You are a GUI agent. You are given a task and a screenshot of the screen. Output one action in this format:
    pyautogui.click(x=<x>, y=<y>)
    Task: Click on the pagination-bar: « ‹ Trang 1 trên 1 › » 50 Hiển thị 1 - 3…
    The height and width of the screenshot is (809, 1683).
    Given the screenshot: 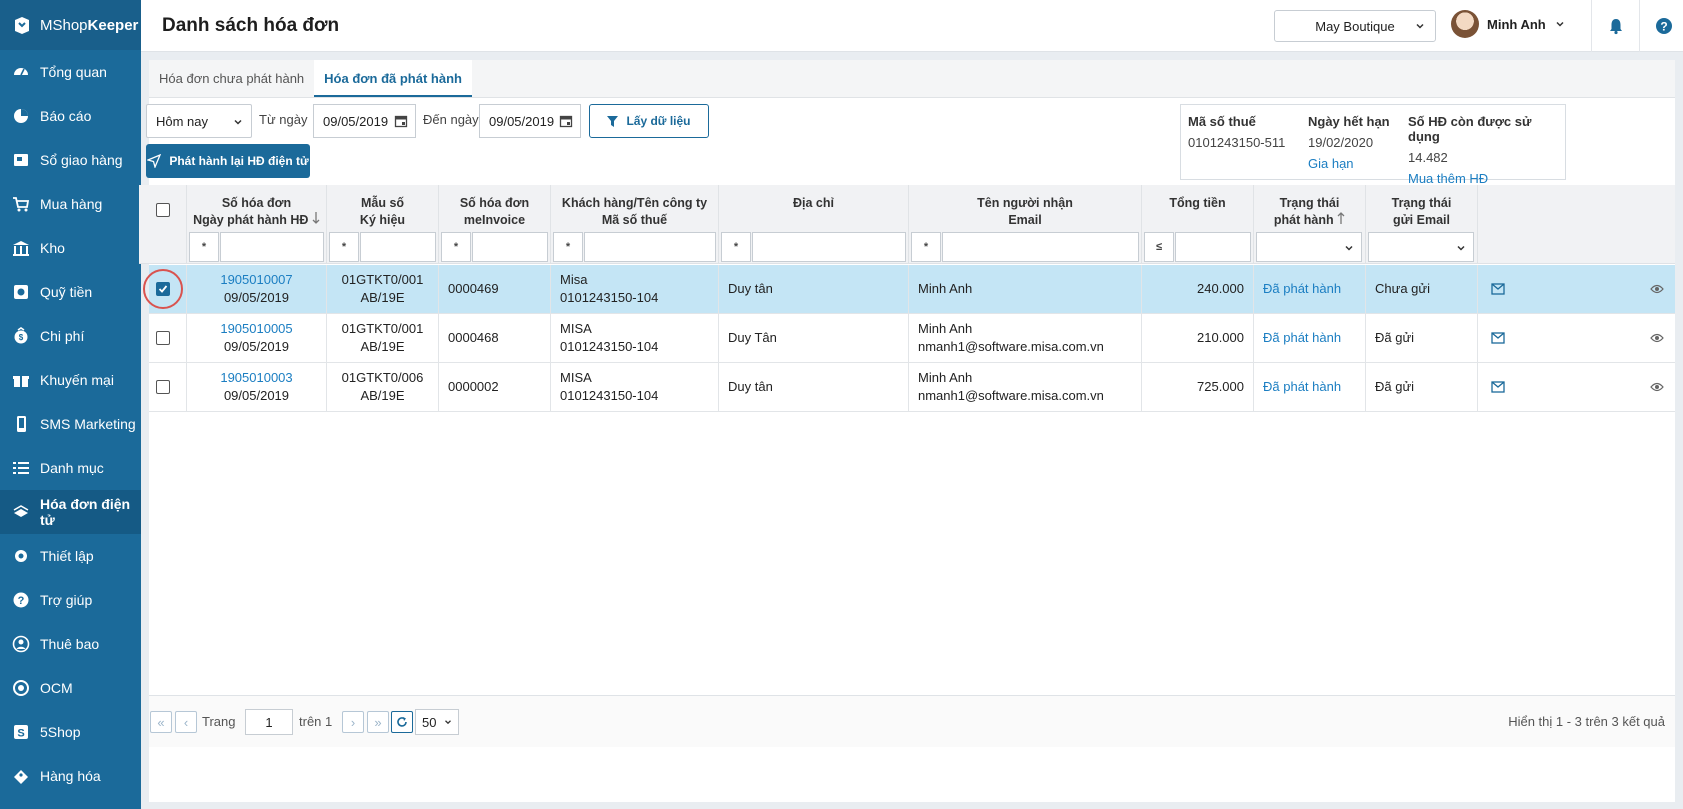 What is the action you would take?
    pyautogui.click(x=912, y=721)
    